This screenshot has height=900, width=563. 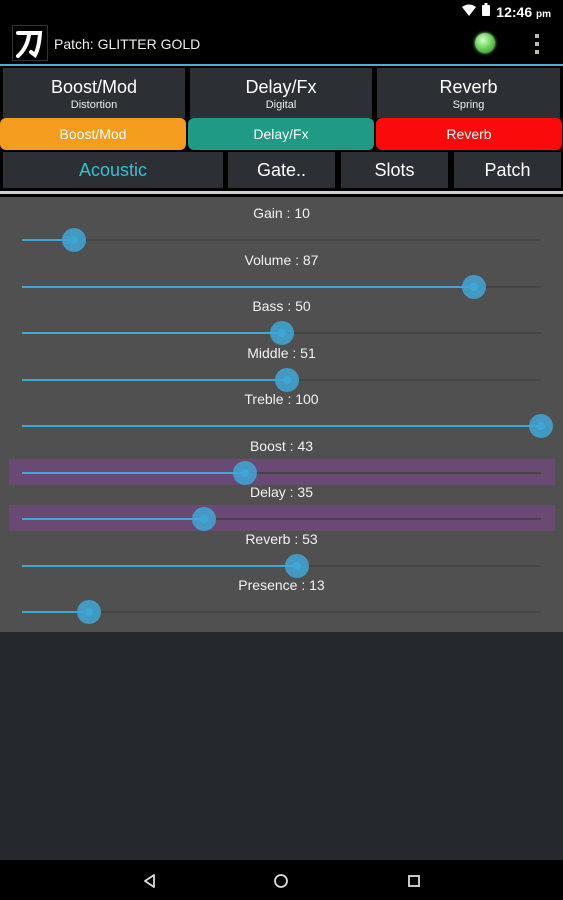 I want to click on presence-slider-row: Presence : 13, so click(x=281, y=598).